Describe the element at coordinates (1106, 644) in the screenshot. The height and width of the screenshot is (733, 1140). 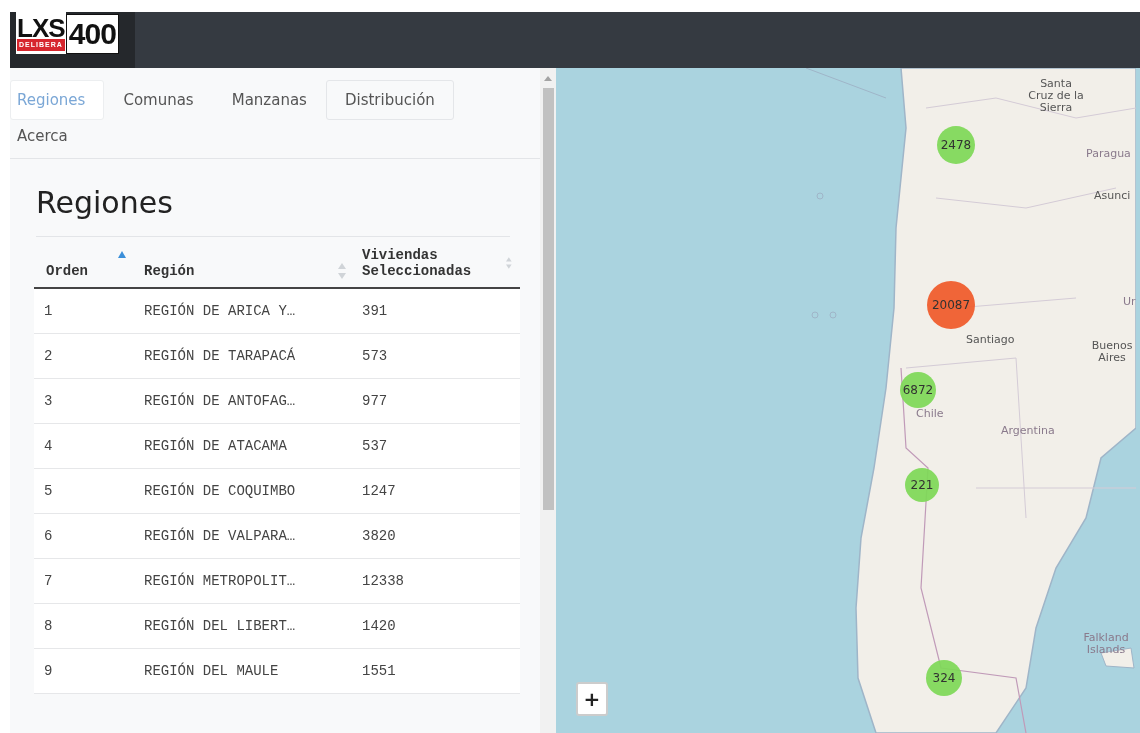
I see `map-label: Falkland Islands` at that location.